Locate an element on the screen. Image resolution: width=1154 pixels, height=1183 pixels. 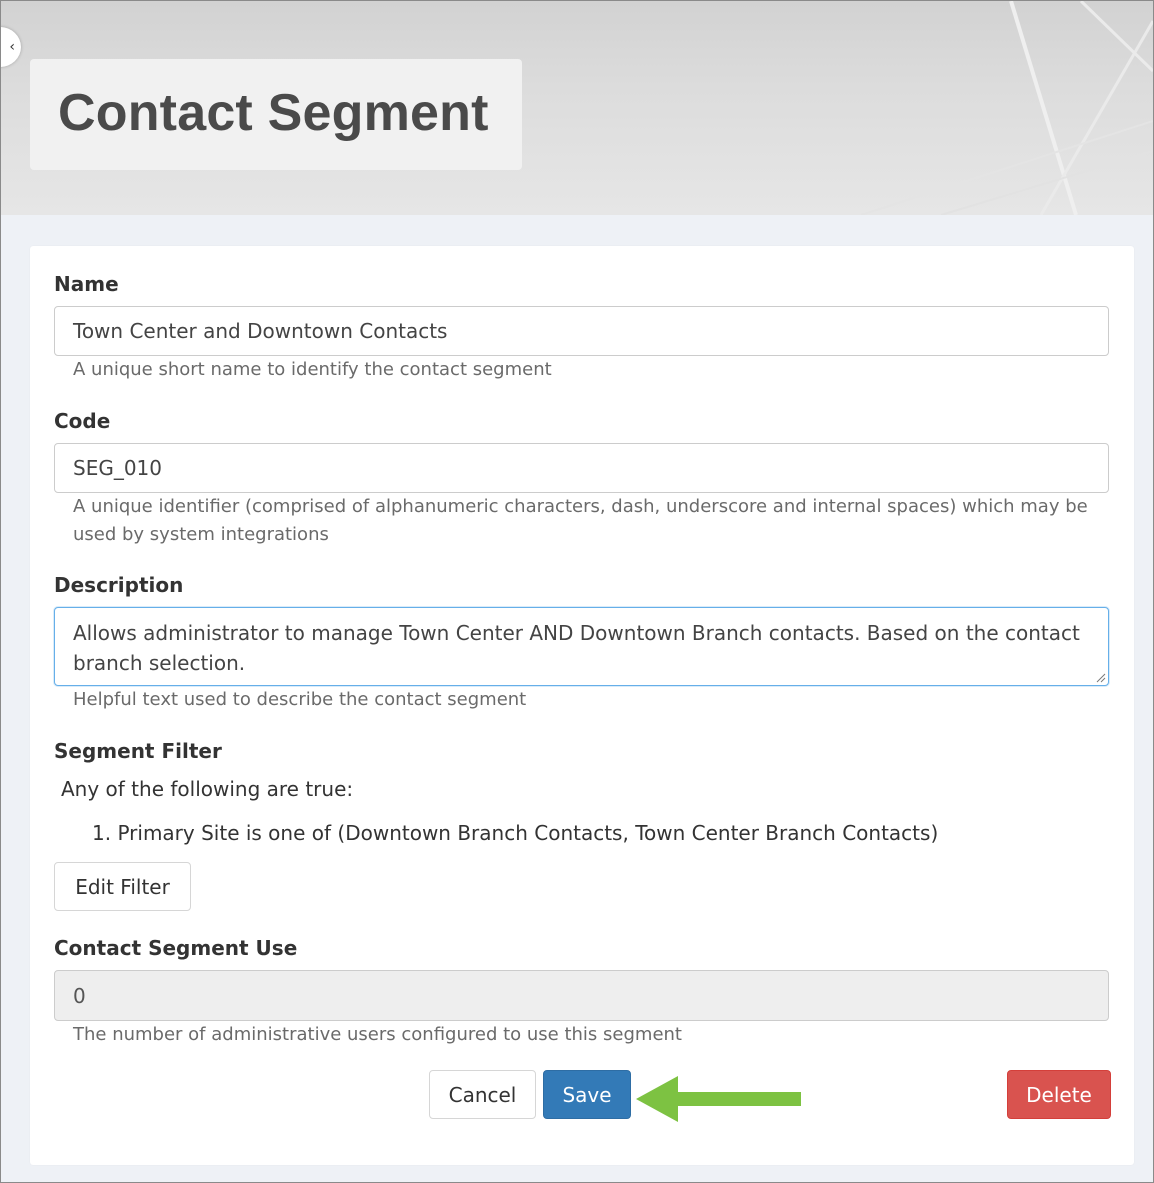
annotation-arrow-icon is located at coordinates (718, 1099).